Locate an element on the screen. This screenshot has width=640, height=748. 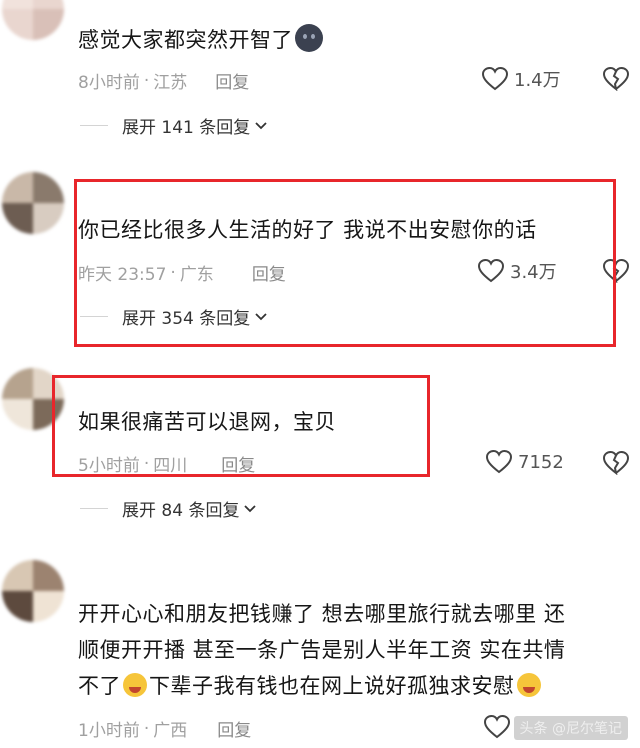
tongue-face-emoji-icon is located at coordinates (135, 685).